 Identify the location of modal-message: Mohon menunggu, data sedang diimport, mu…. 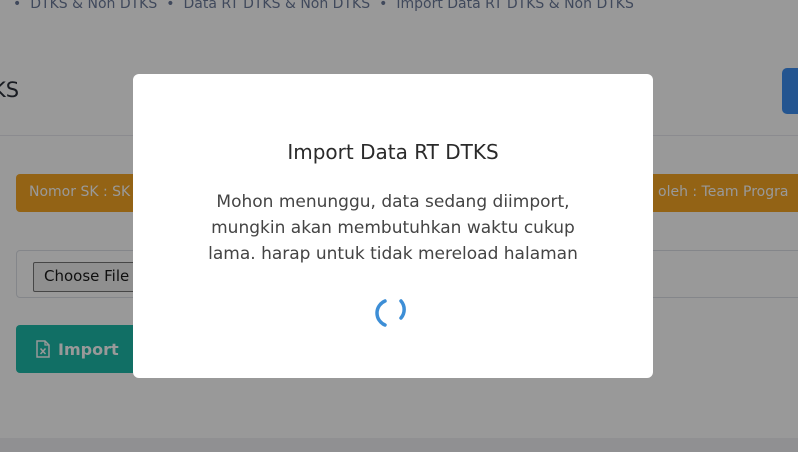
(393, 228).